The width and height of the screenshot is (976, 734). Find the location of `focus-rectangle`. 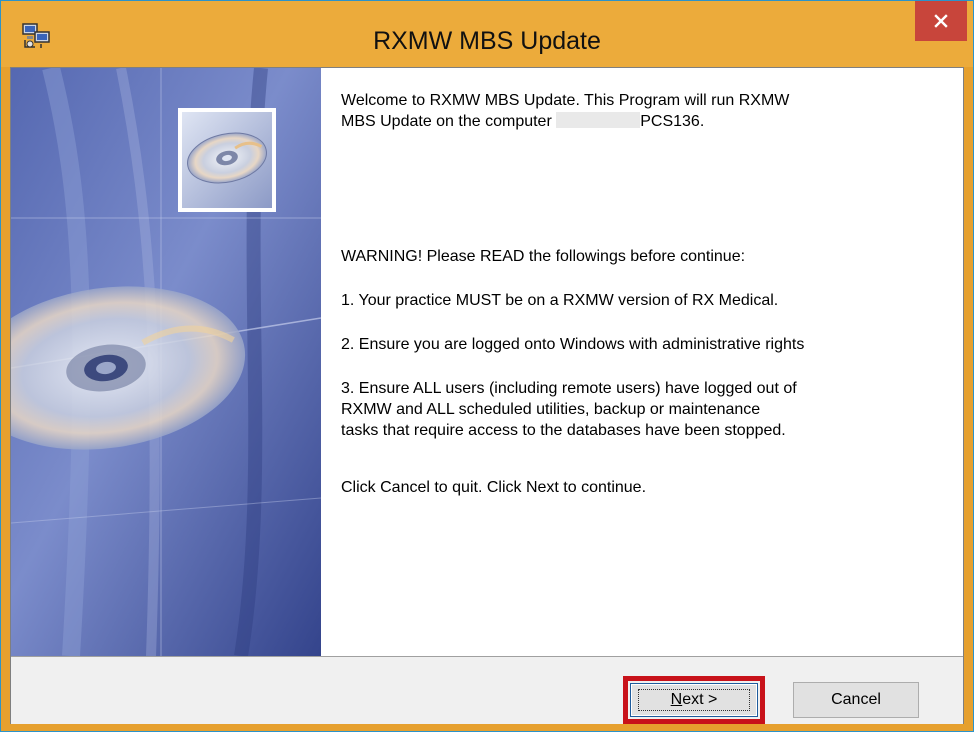

focus-rectangle is located at coordinates (694, 700).